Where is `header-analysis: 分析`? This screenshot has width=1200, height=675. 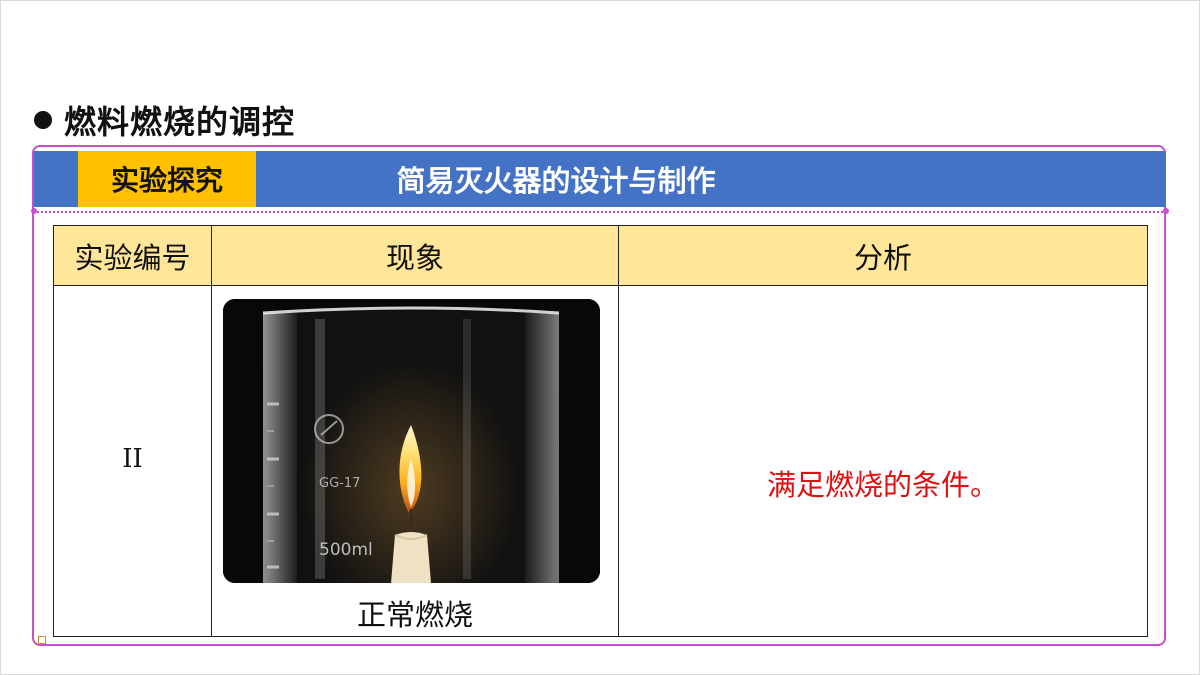
header-analysis: 分析 is located at coordinates (883, 255).